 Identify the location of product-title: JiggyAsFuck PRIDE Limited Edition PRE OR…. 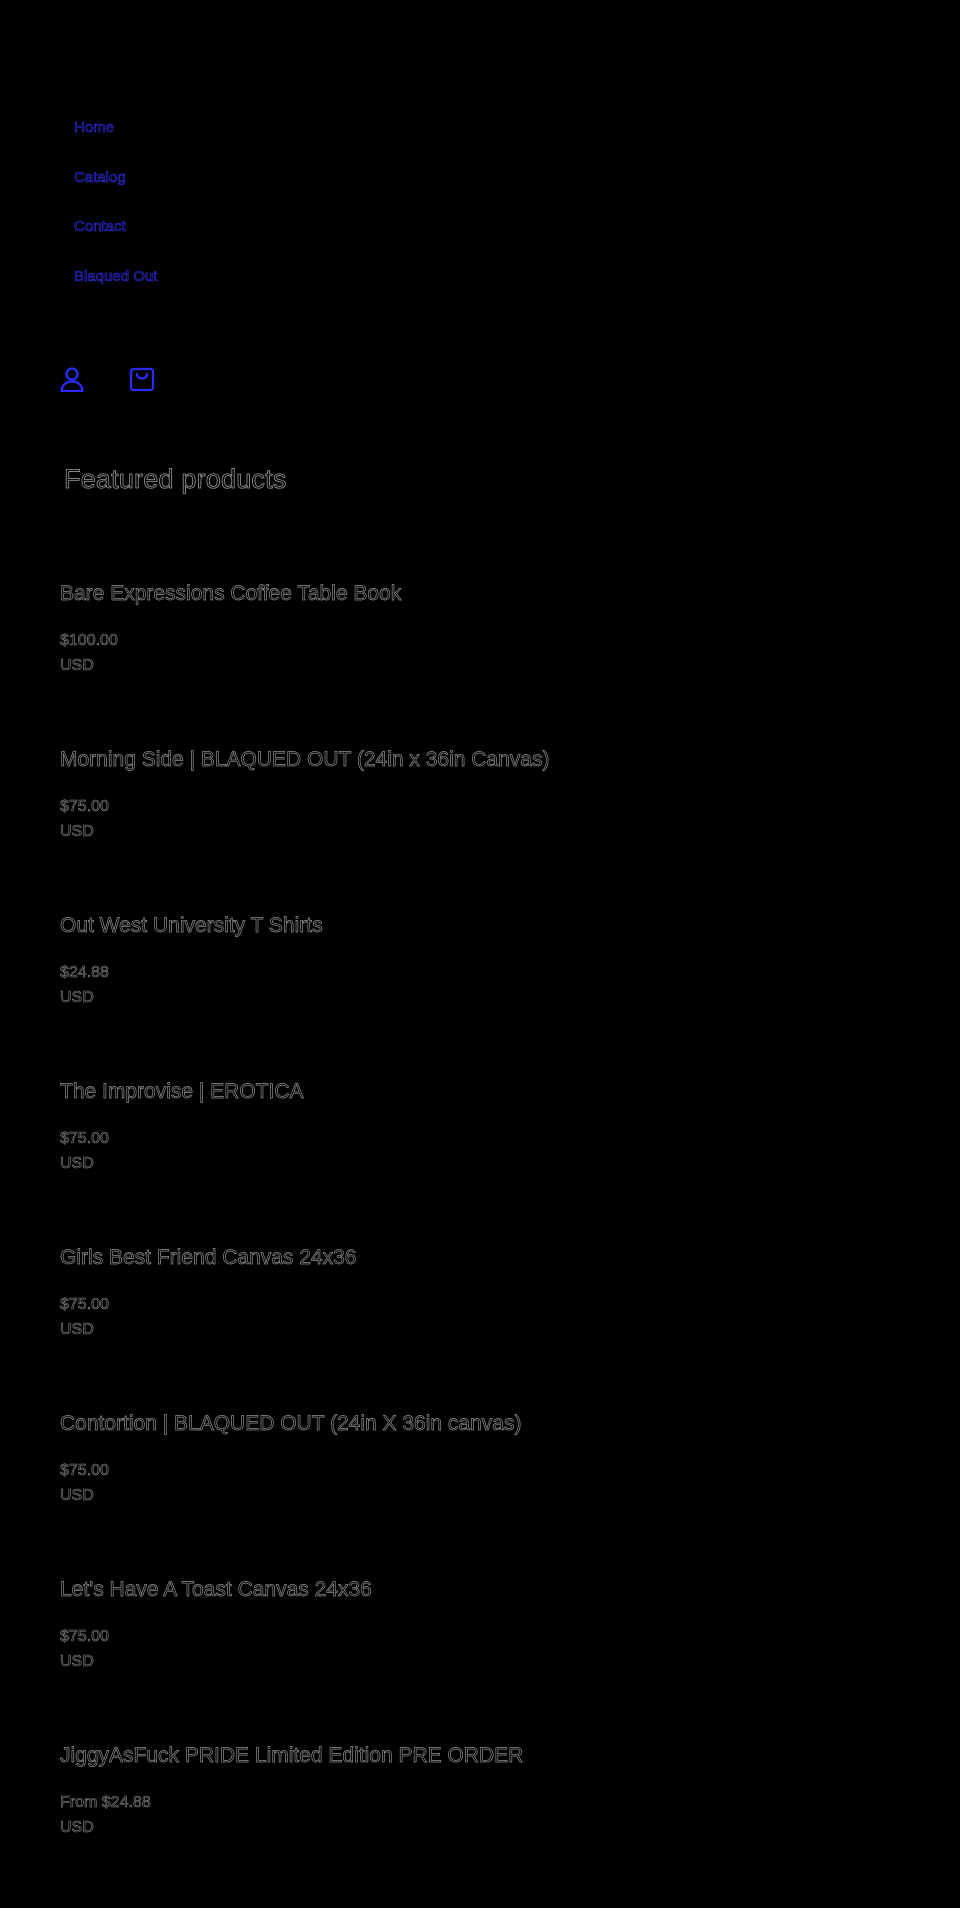
(490, 1756).